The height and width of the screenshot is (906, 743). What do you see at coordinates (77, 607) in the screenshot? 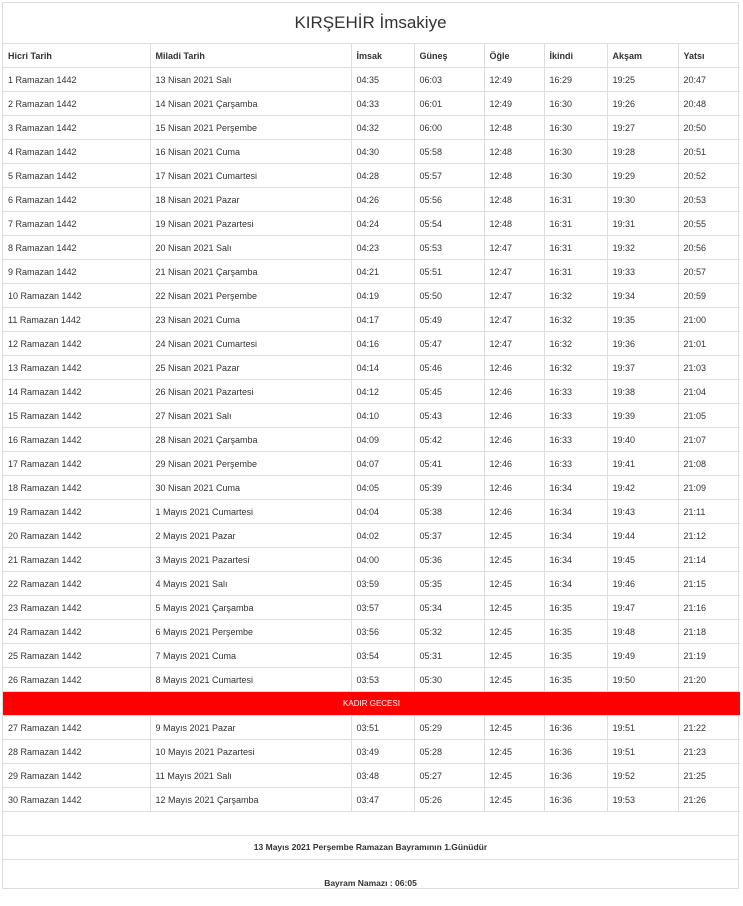
I see `table-cell: 23 Ramazan 1442` at bounding box center [77, 607].